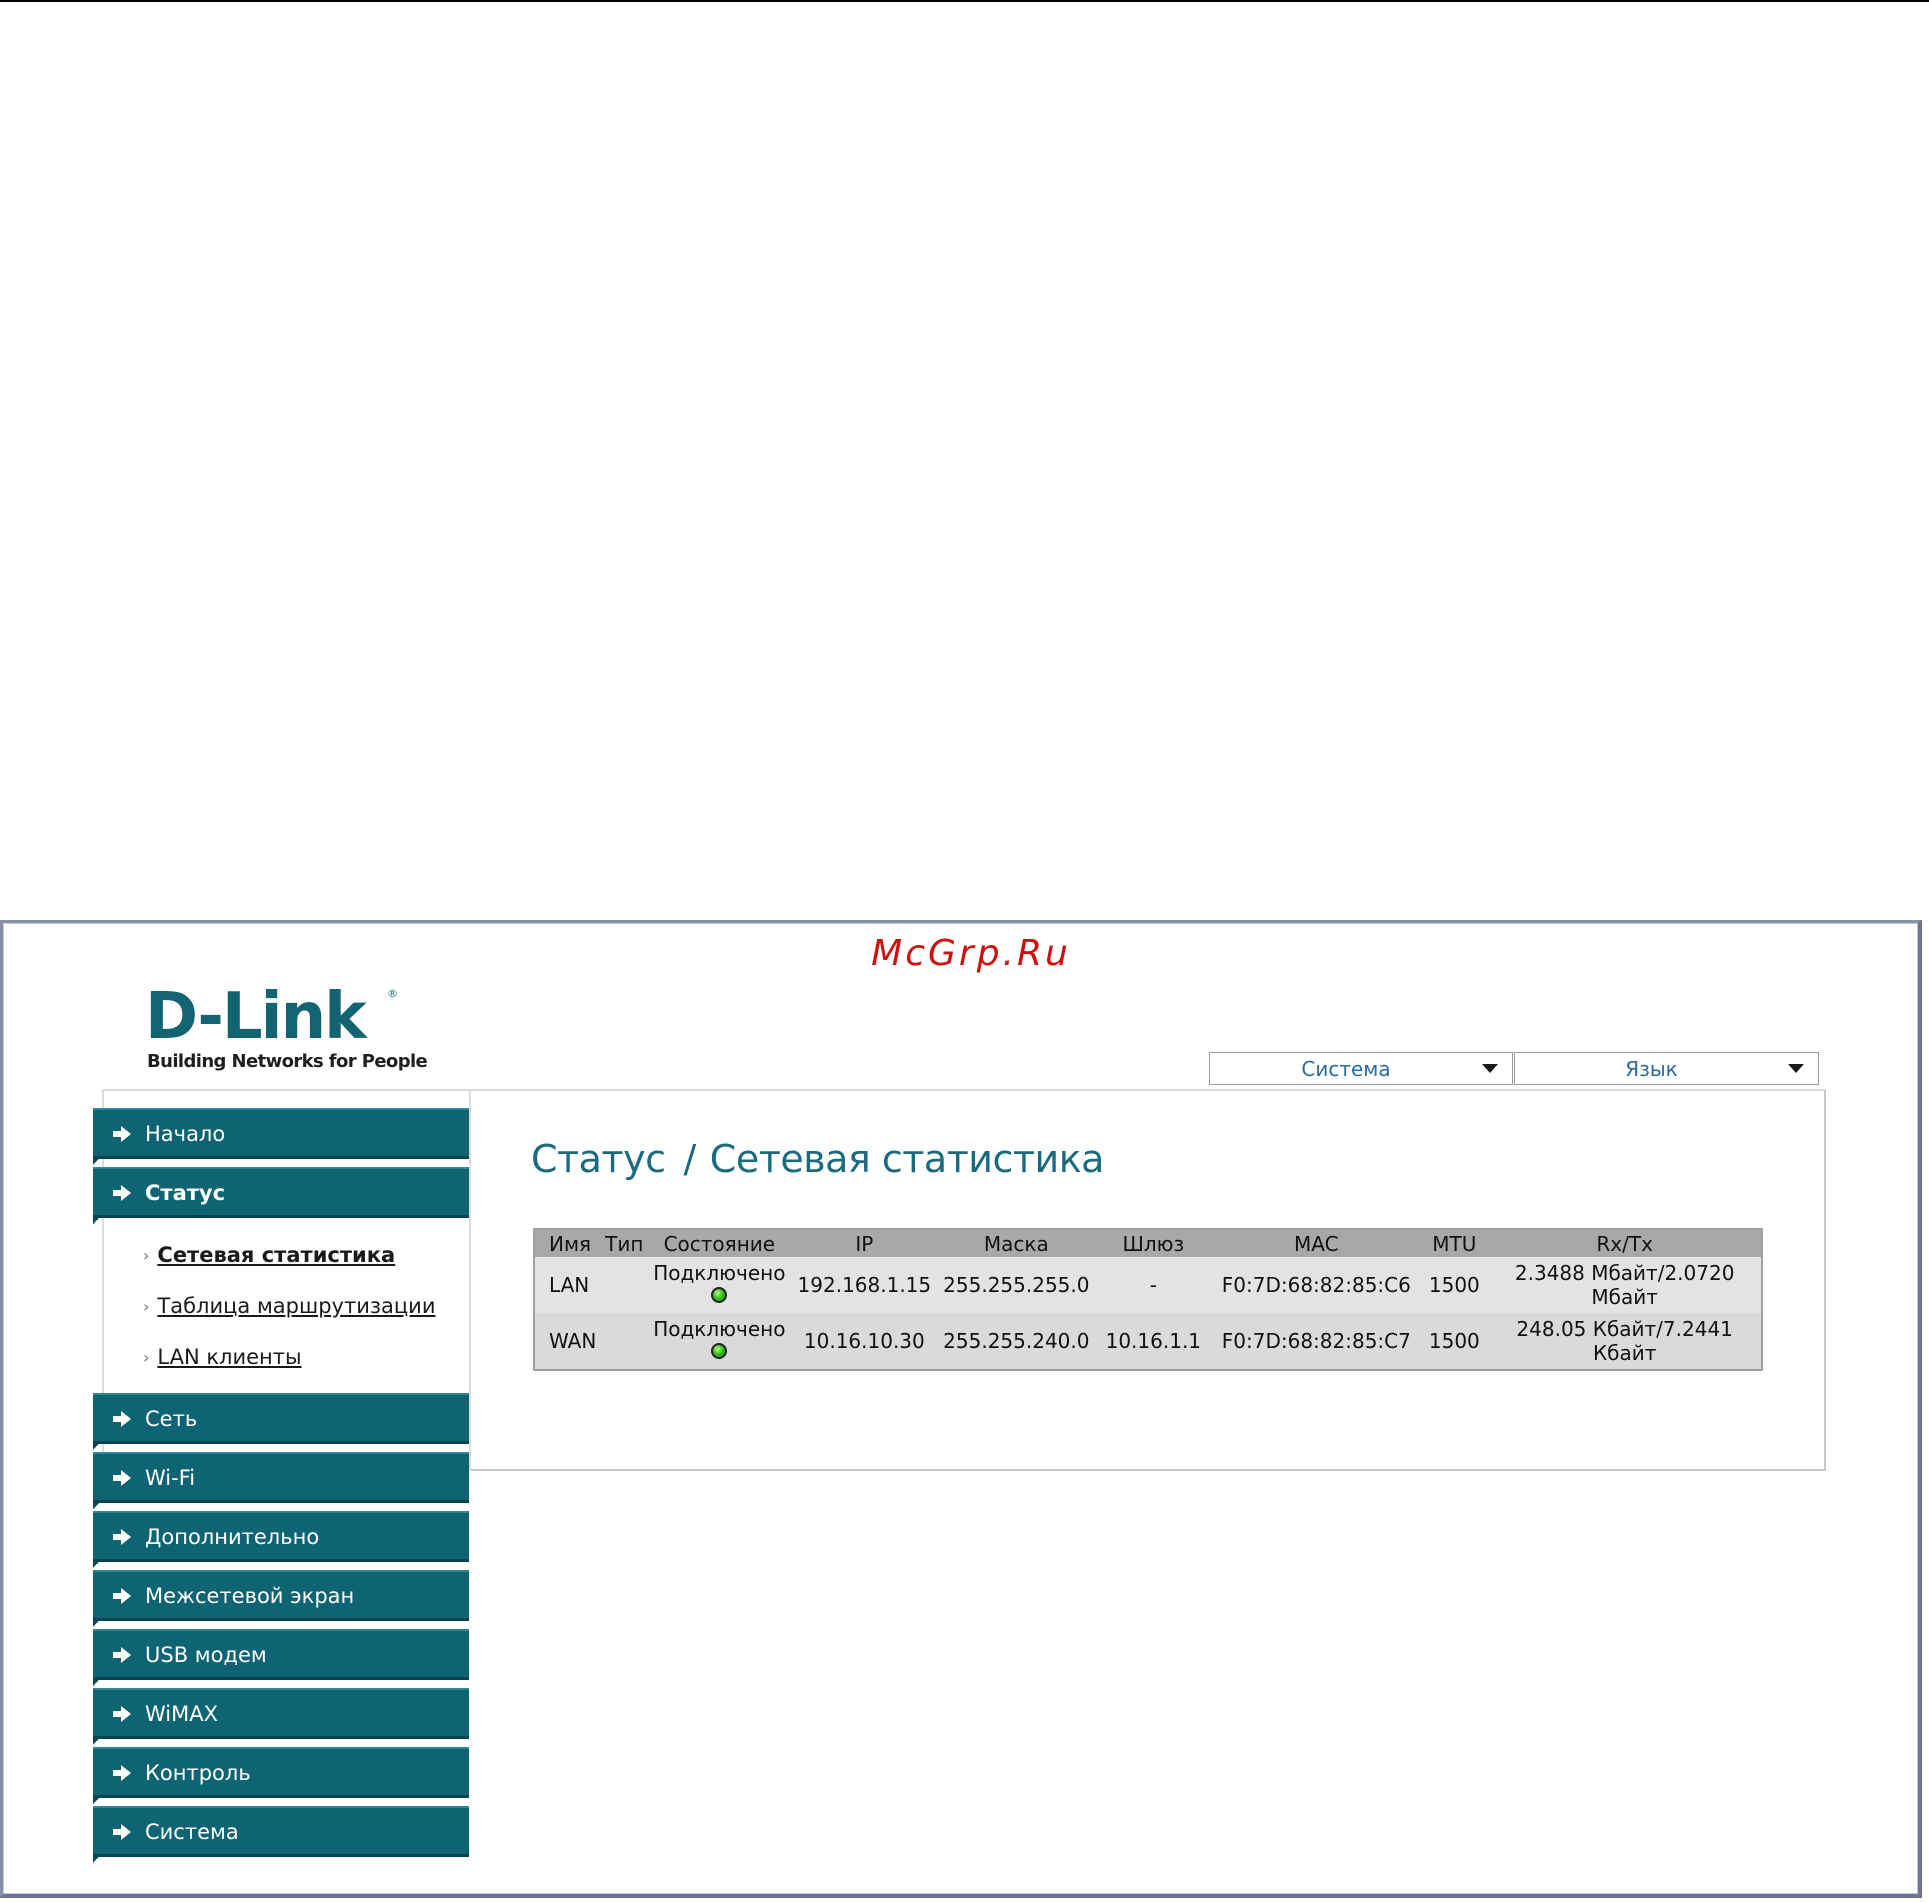 This screenshot has width=1929, height=1902. Describe the element at coordinates (1016, 1285) in the screenshot. I see `cell-mask: 255.255.255.0` at that location.